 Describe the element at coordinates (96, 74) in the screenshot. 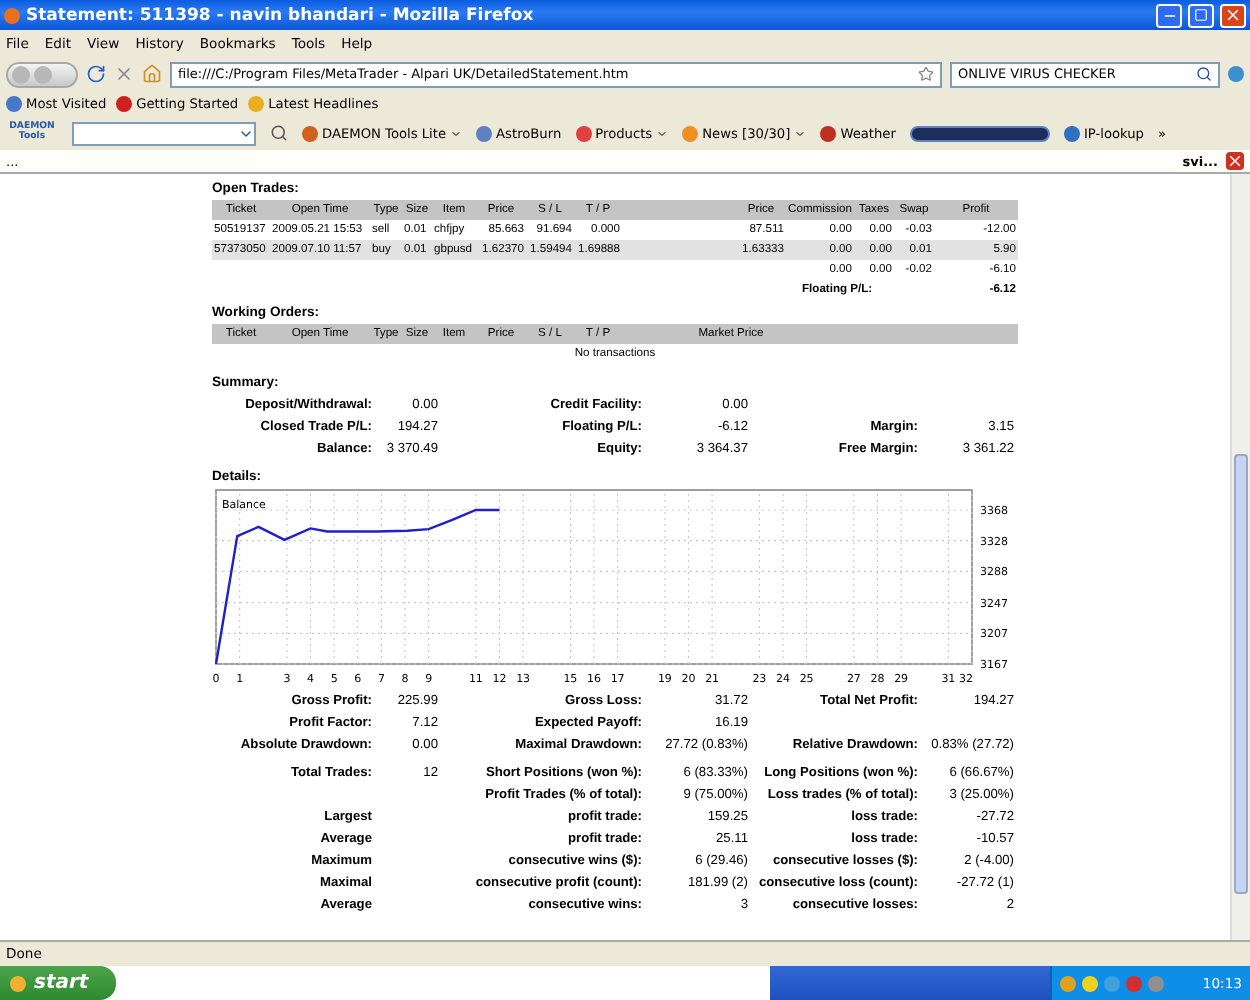

I see `reload-icon` at that location.